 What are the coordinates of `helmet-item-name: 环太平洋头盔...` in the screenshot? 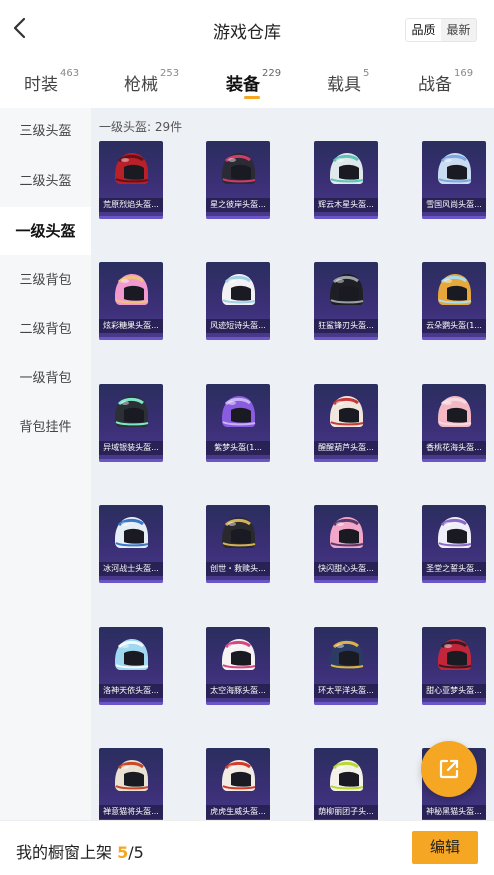 It's located at (346, 691).